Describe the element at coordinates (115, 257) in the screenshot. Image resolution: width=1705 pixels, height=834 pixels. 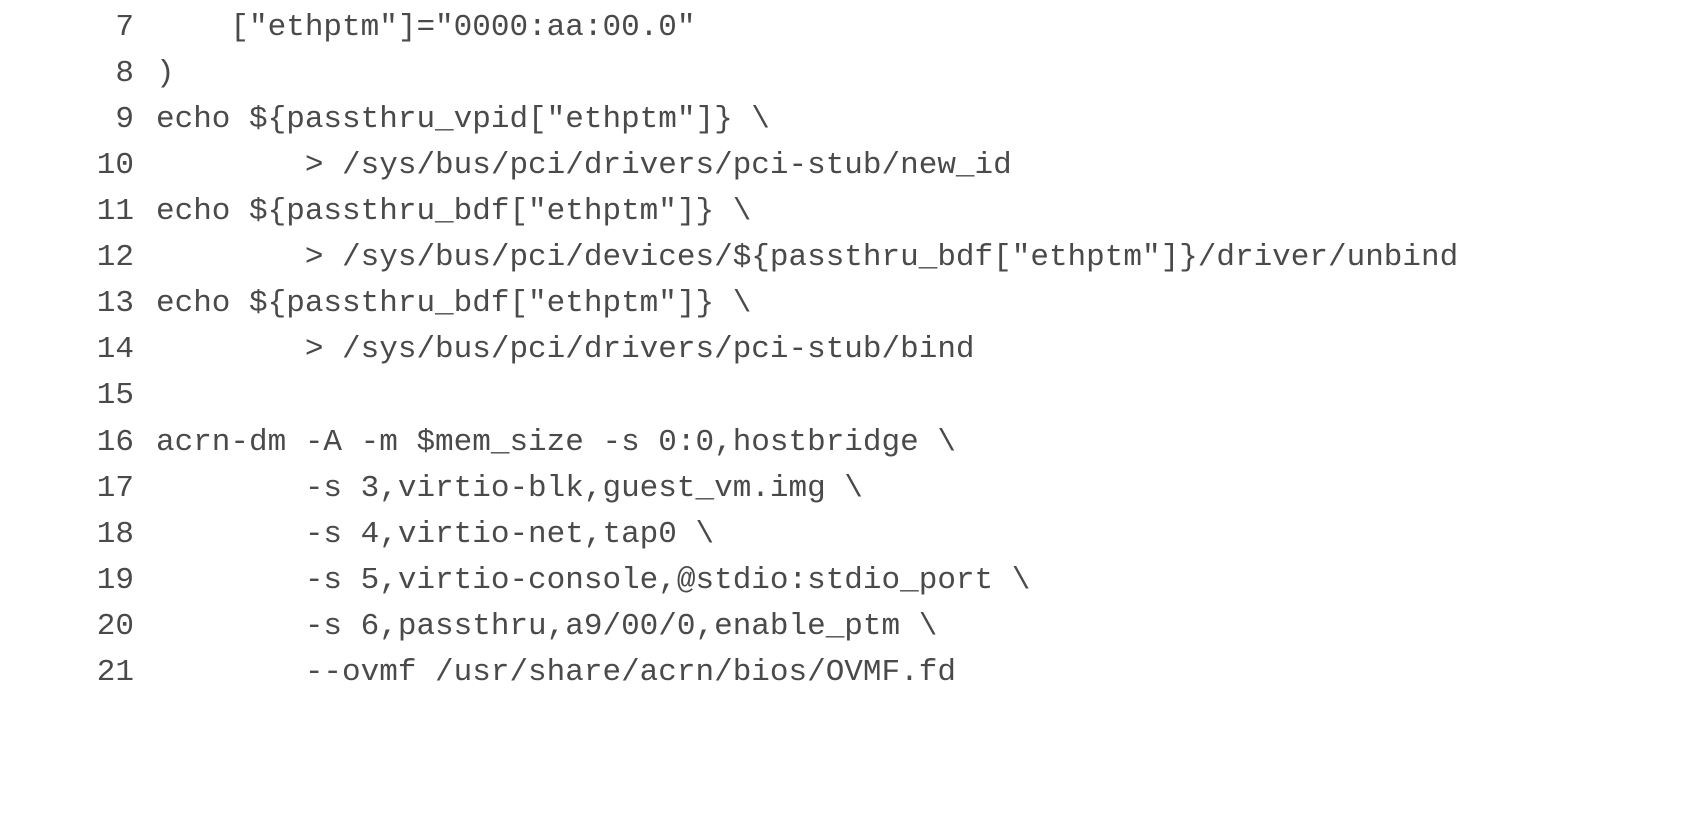
I see `line-number: 12` at that location.